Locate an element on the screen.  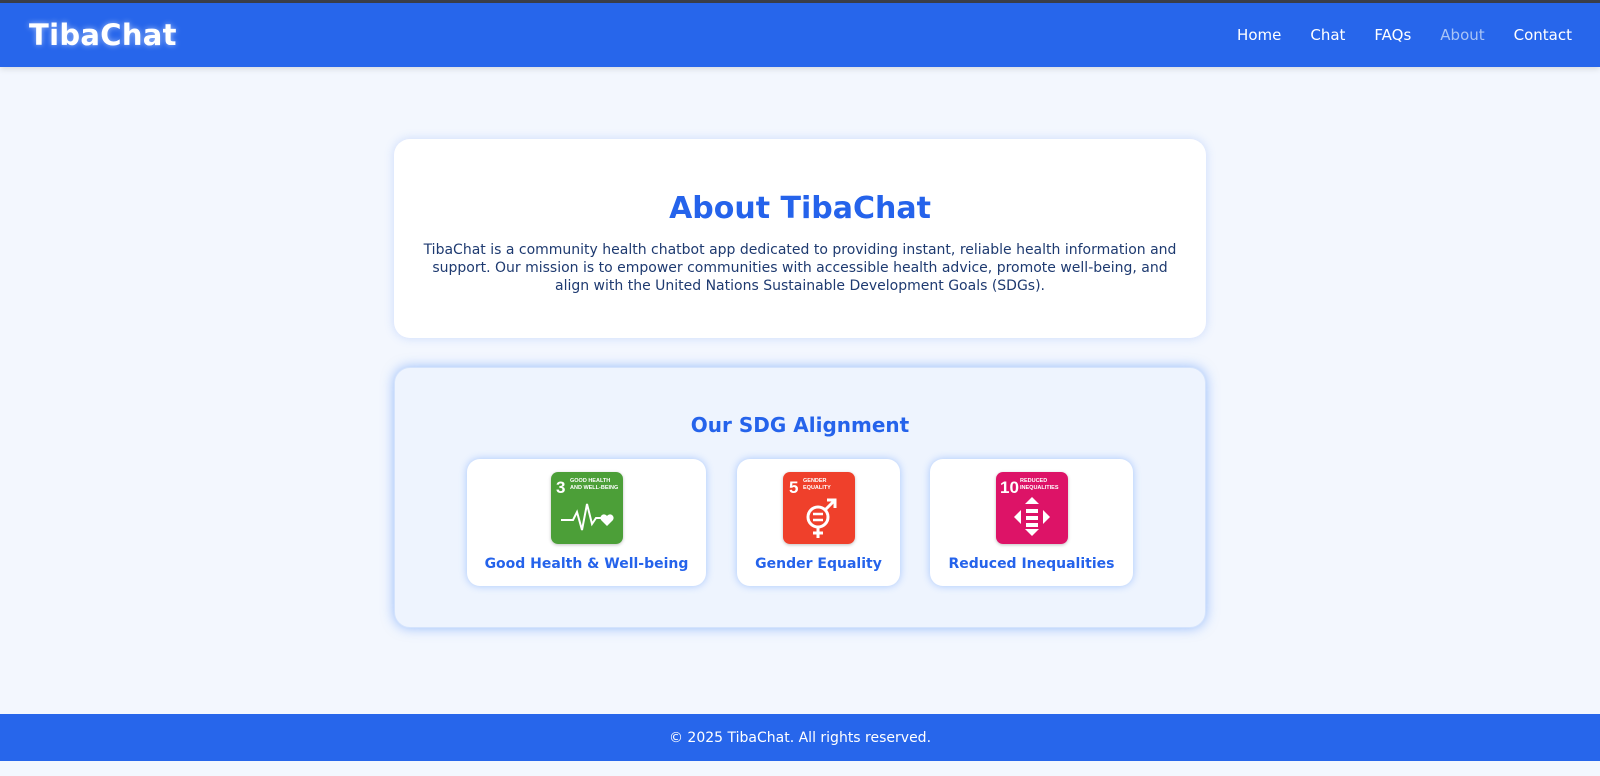
sdg-goal-label: Reduced Inequalities is located at coordinates (1031, 564).